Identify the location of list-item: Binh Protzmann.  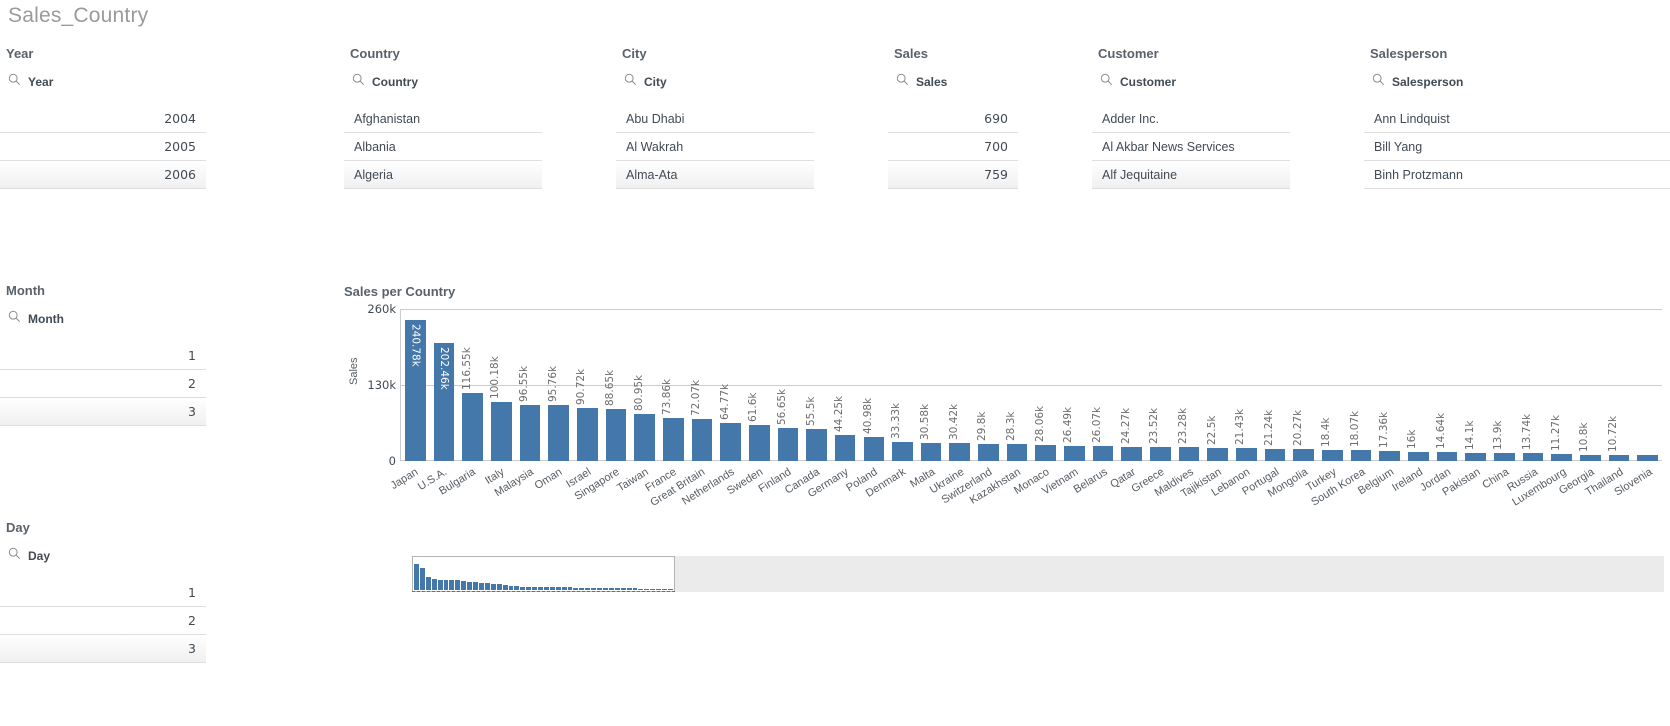
(1517, 175).